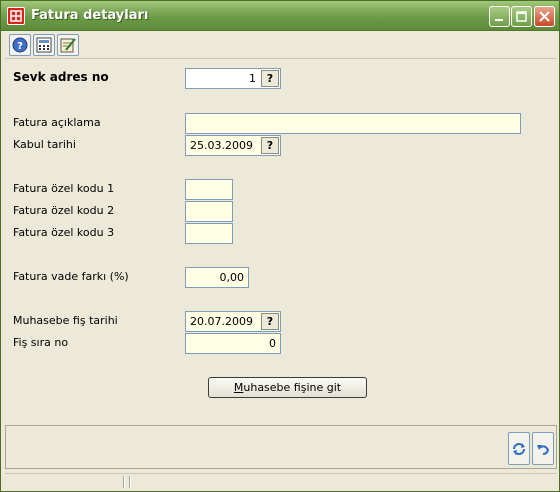 Image resolution: width=560 pixels, height=492 pixels. I want to click on muhasebe-fis-tarihi-field: 20.07.2009 ?, so click(233, 321).